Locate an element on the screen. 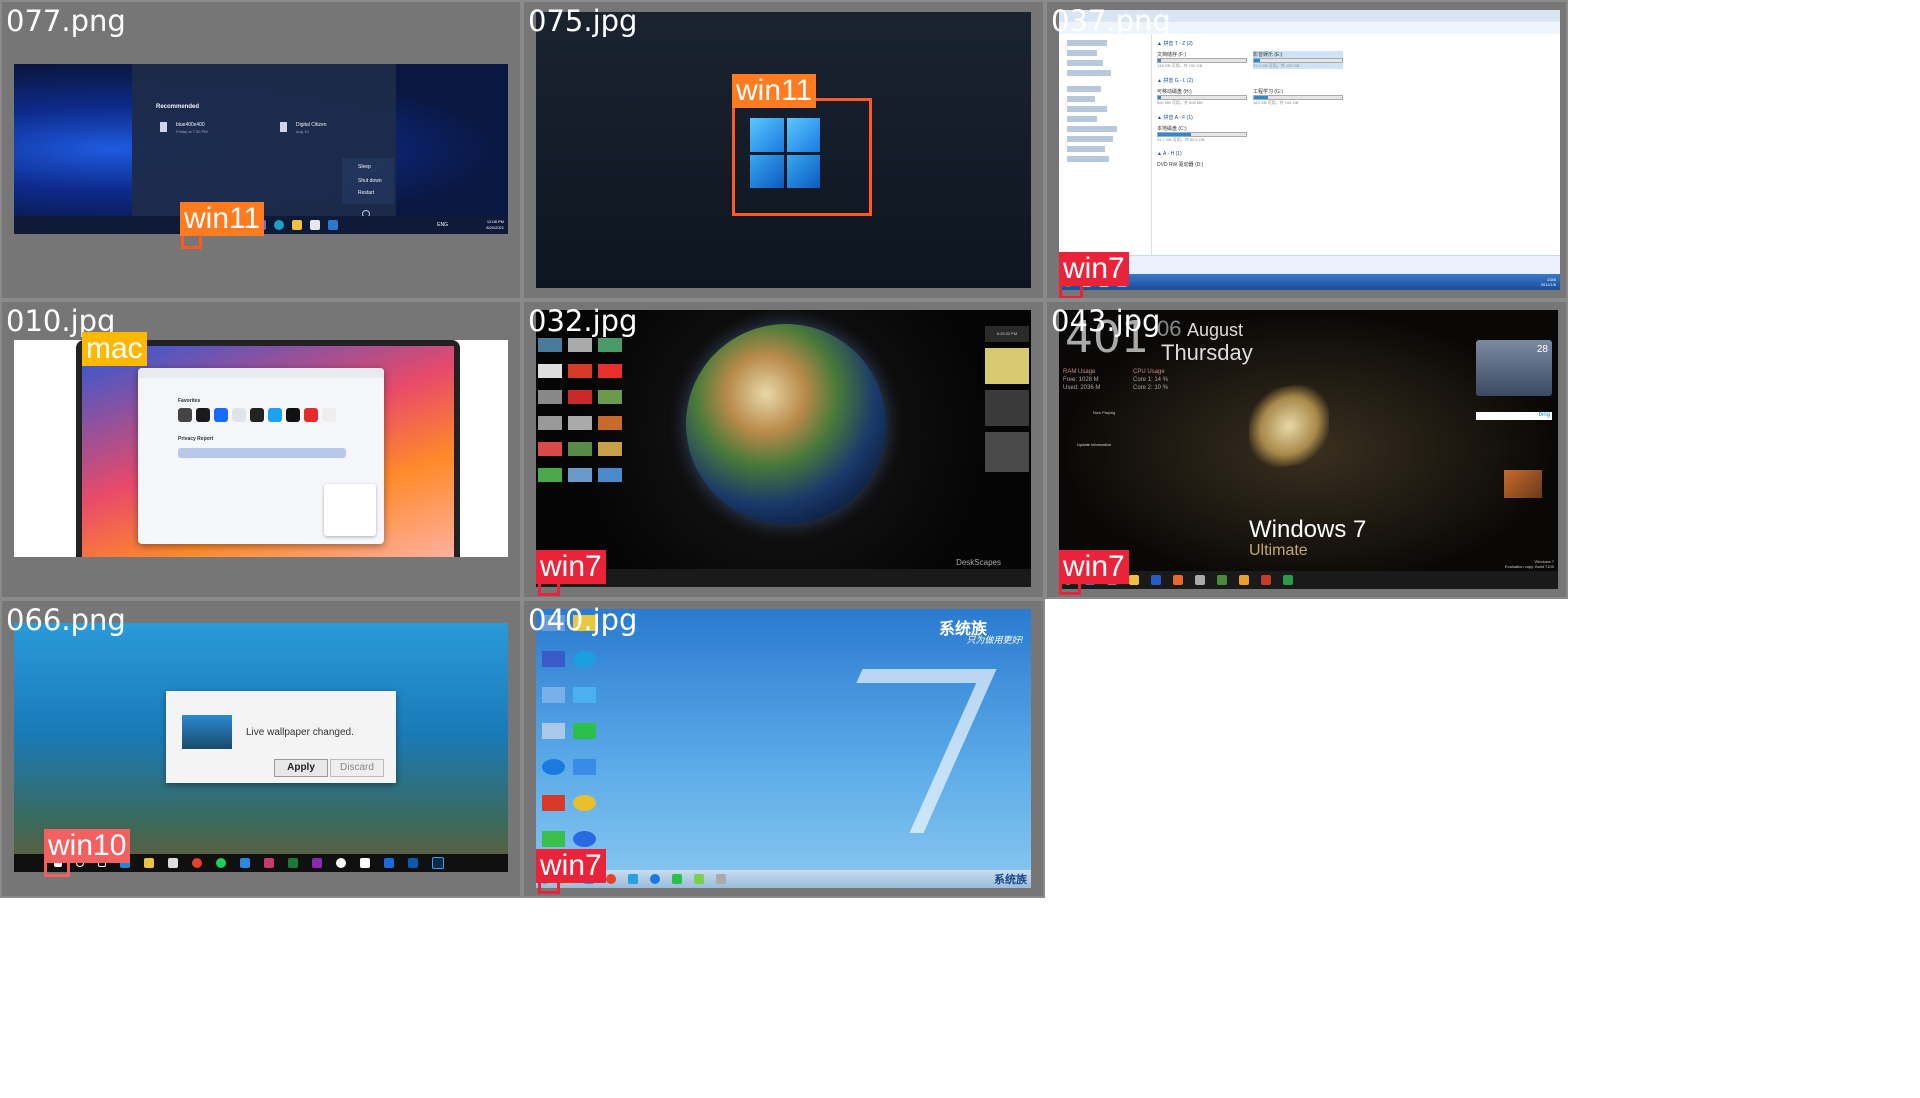 This screenshot has height=1098, width=1920. drive-size: 146 GB 可用，共 150 GB is located at coordinates (1180, 65).